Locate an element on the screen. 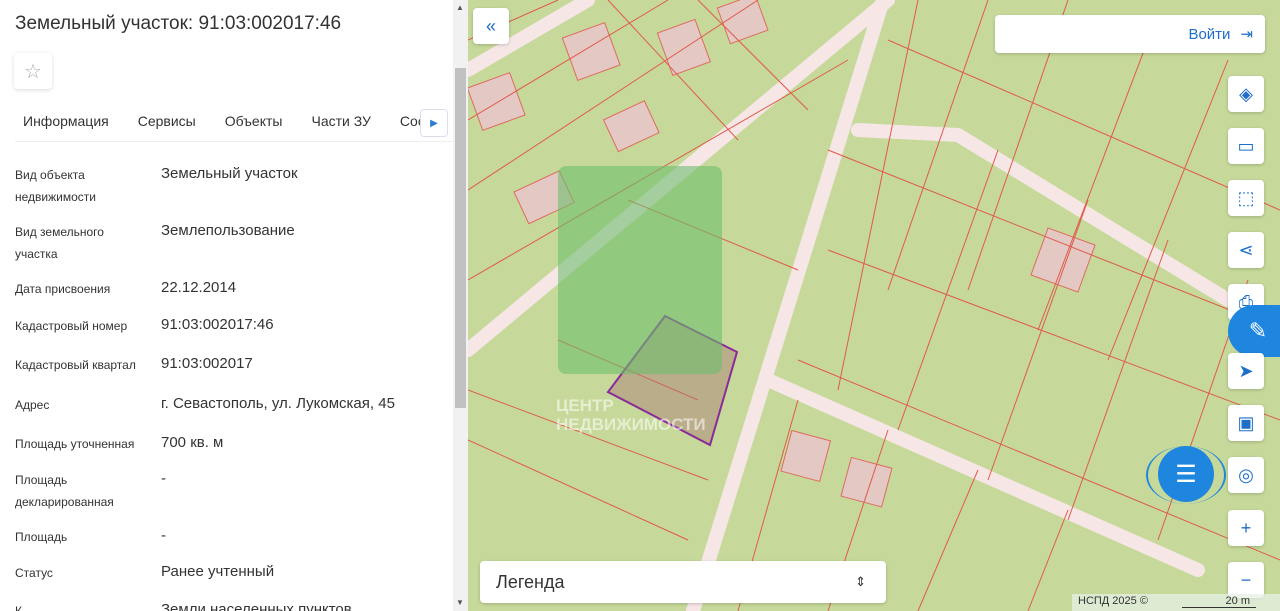 Image resolution: width=1280 pixels, height=611 pixels. share-icon: ⋖ is located at coordinates (1246, 250).